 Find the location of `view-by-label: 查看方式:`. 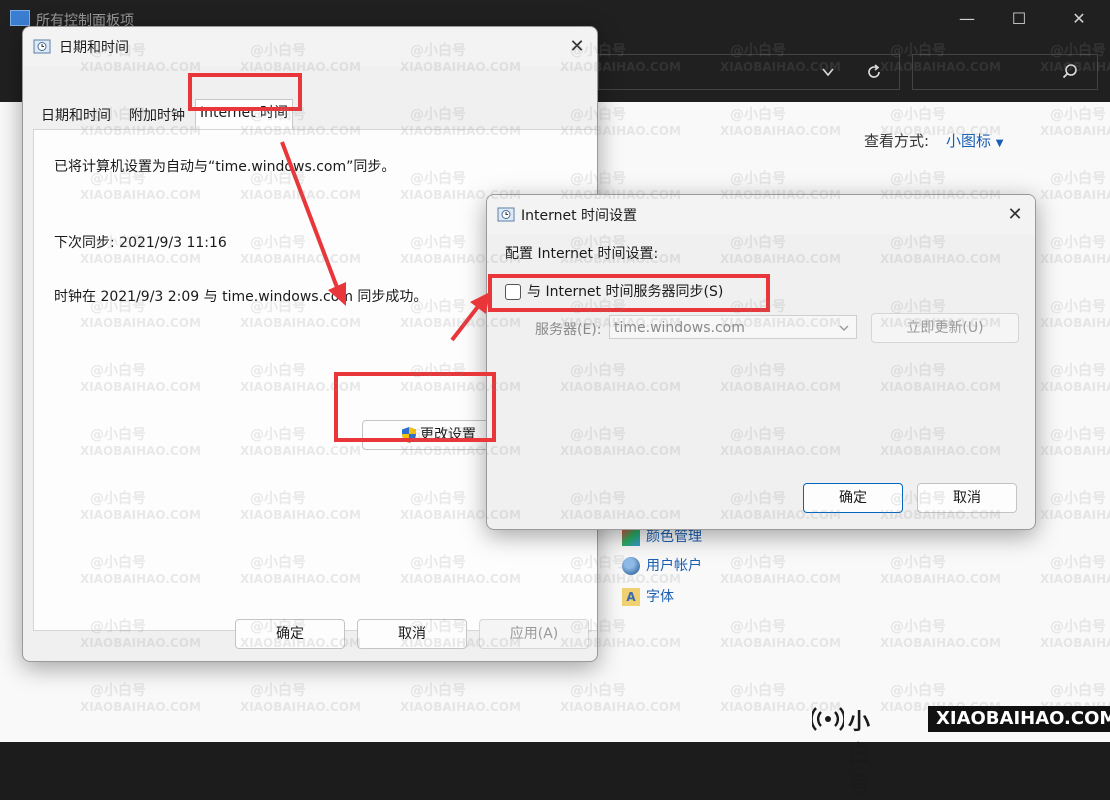

view-by-label: 查看方式: is located at coordinates (897, 141).